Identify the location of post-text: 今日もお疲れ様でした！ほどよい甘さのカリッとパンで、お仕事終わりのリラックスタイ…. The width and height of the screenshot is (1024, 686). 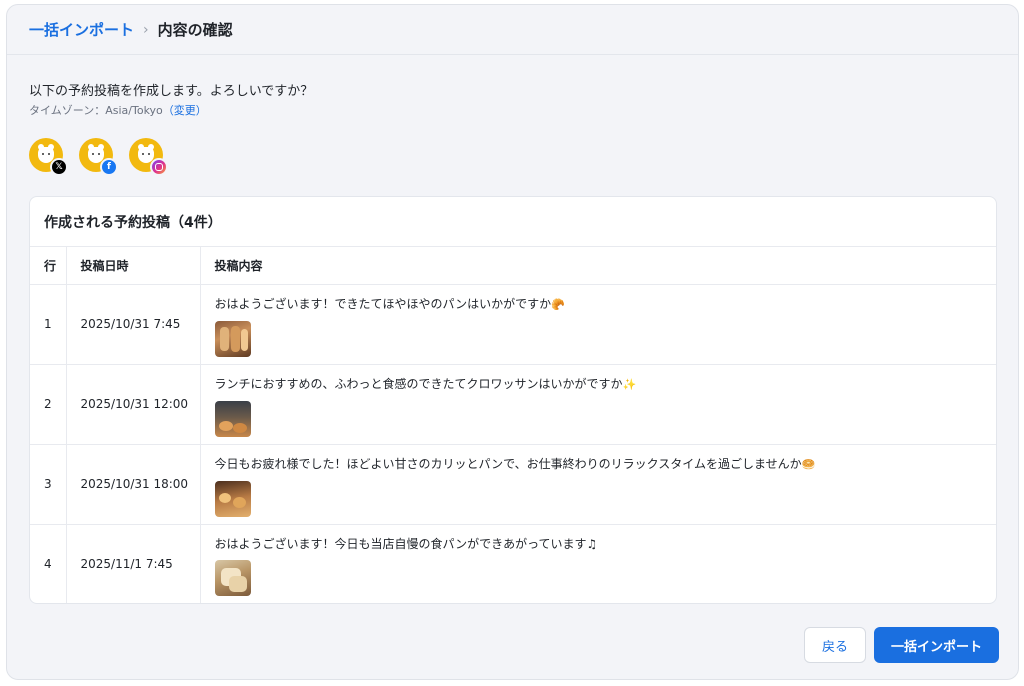
(508, 463).